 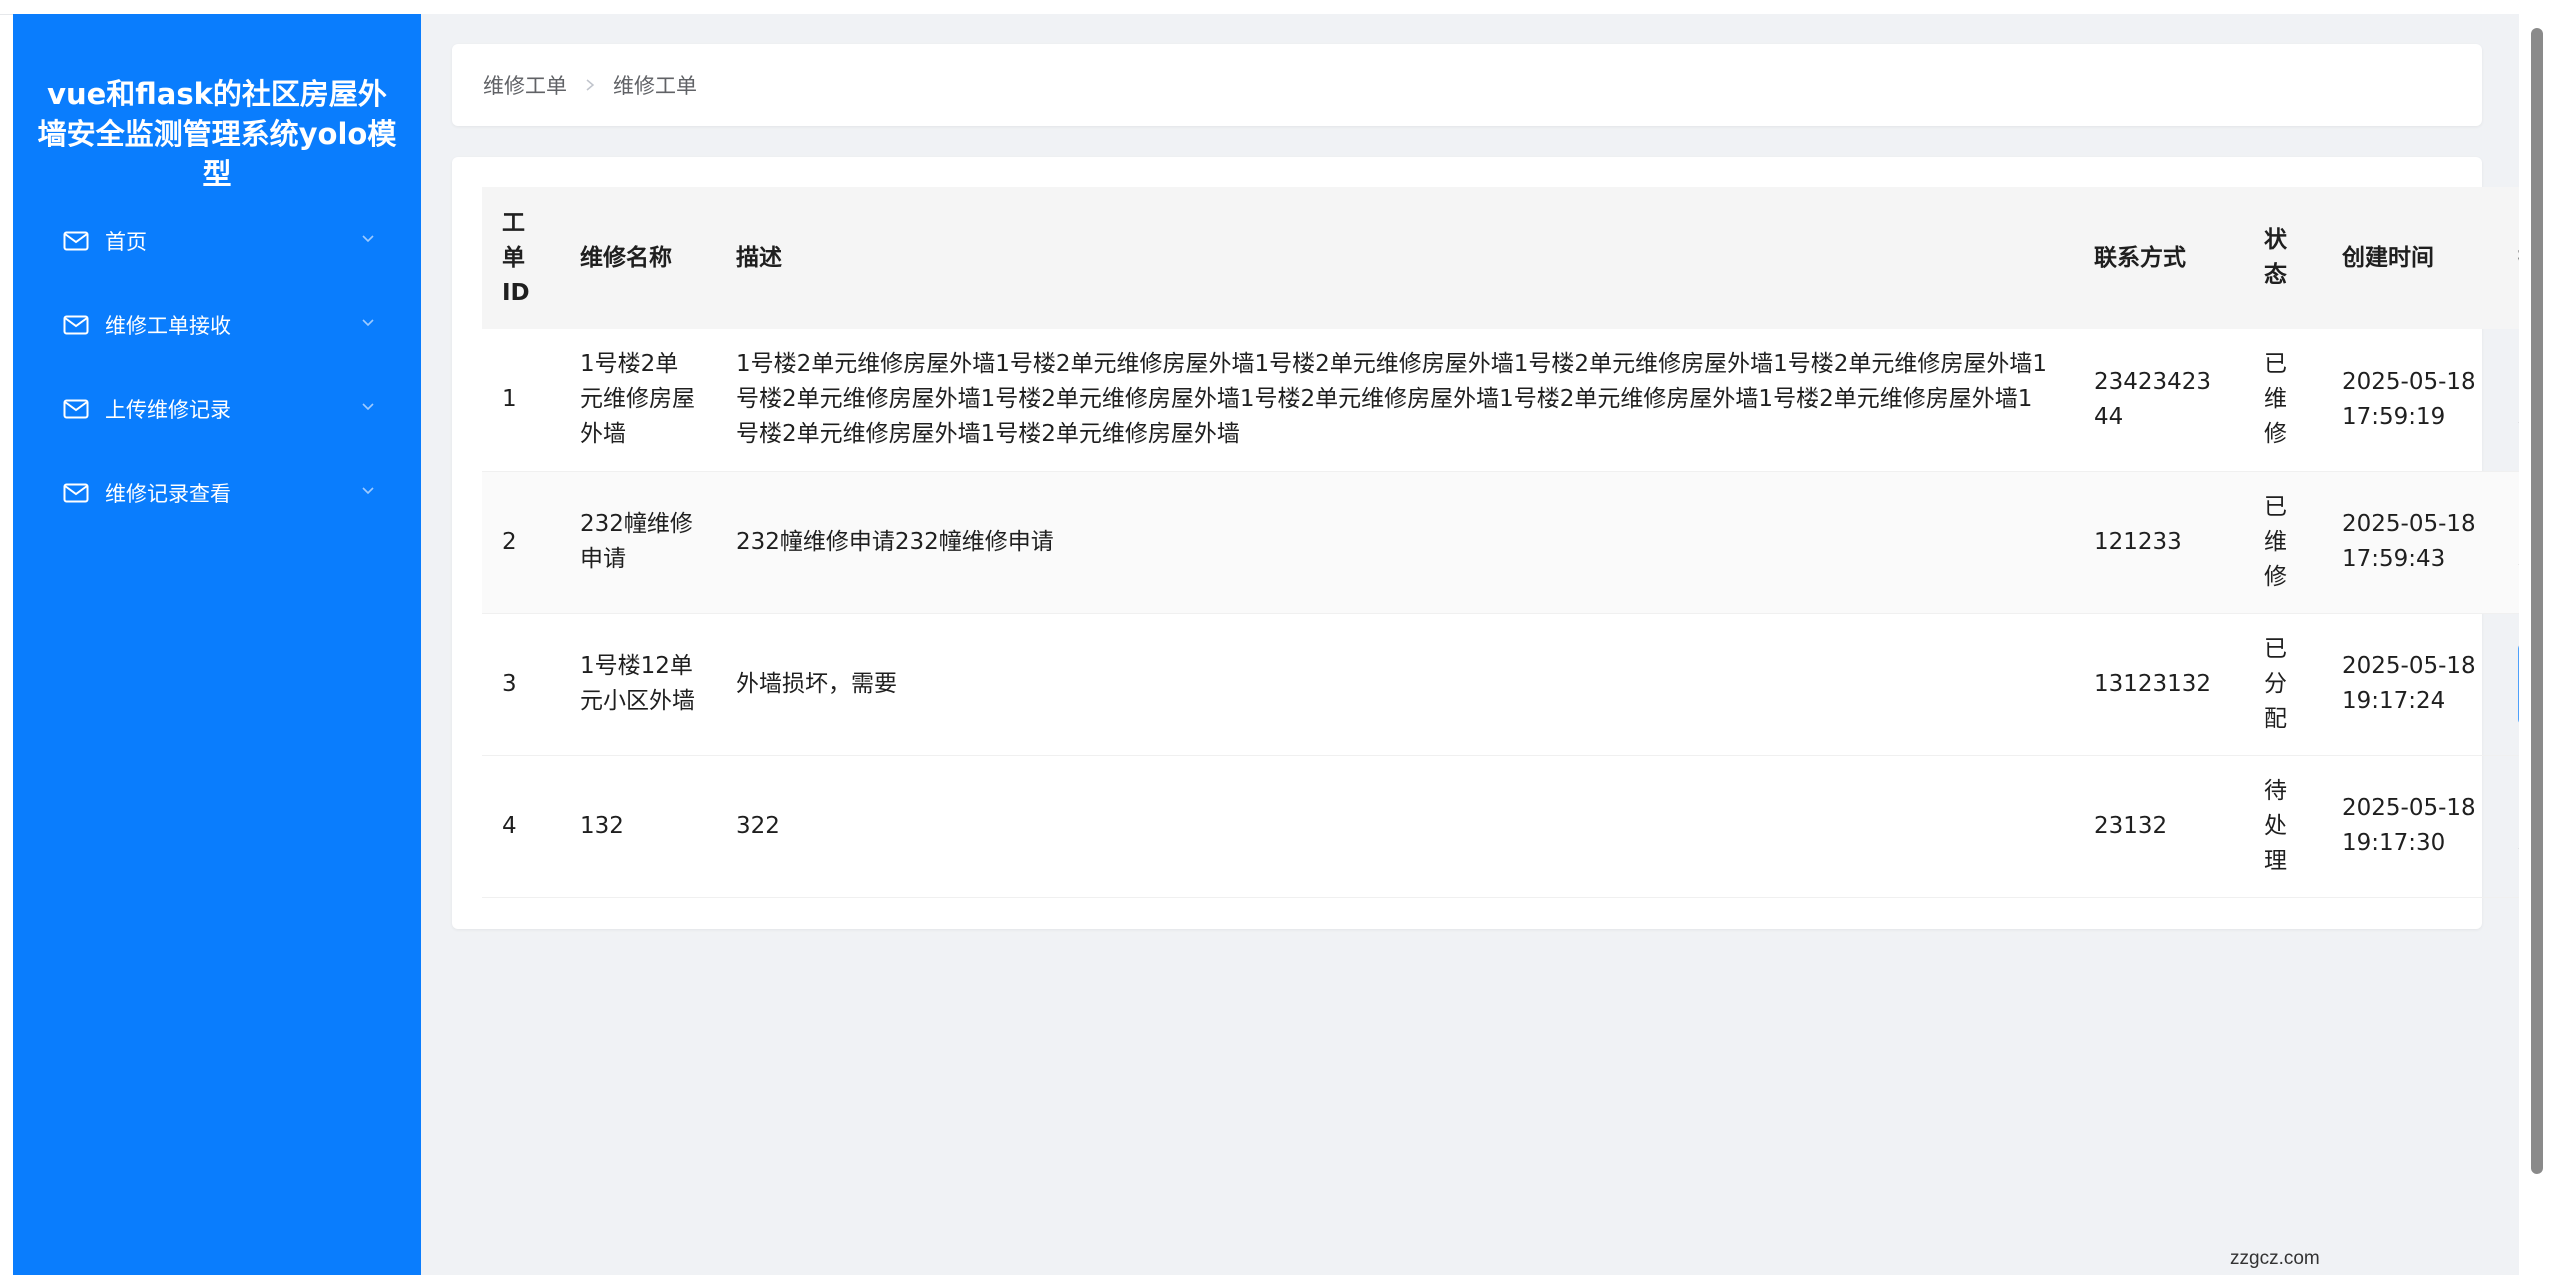 What do you see at coordinates (217, 134) in the screenshot?
I see `app-title: vue和flask的社区房屋外墙安全监测管理系统yolo模型` at bounding box center [217, 134].